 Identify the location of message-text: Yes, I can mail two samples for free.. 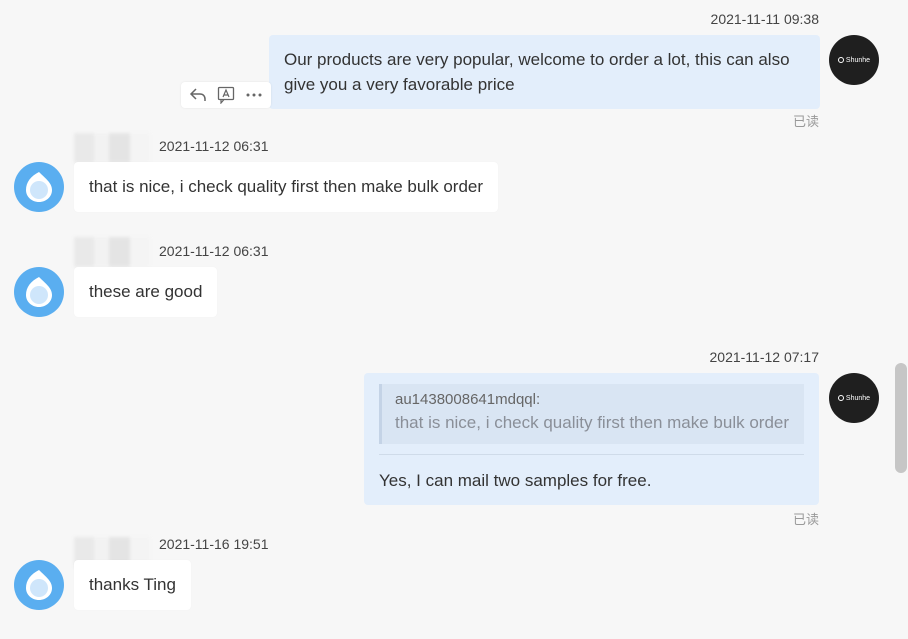
(515, 480).